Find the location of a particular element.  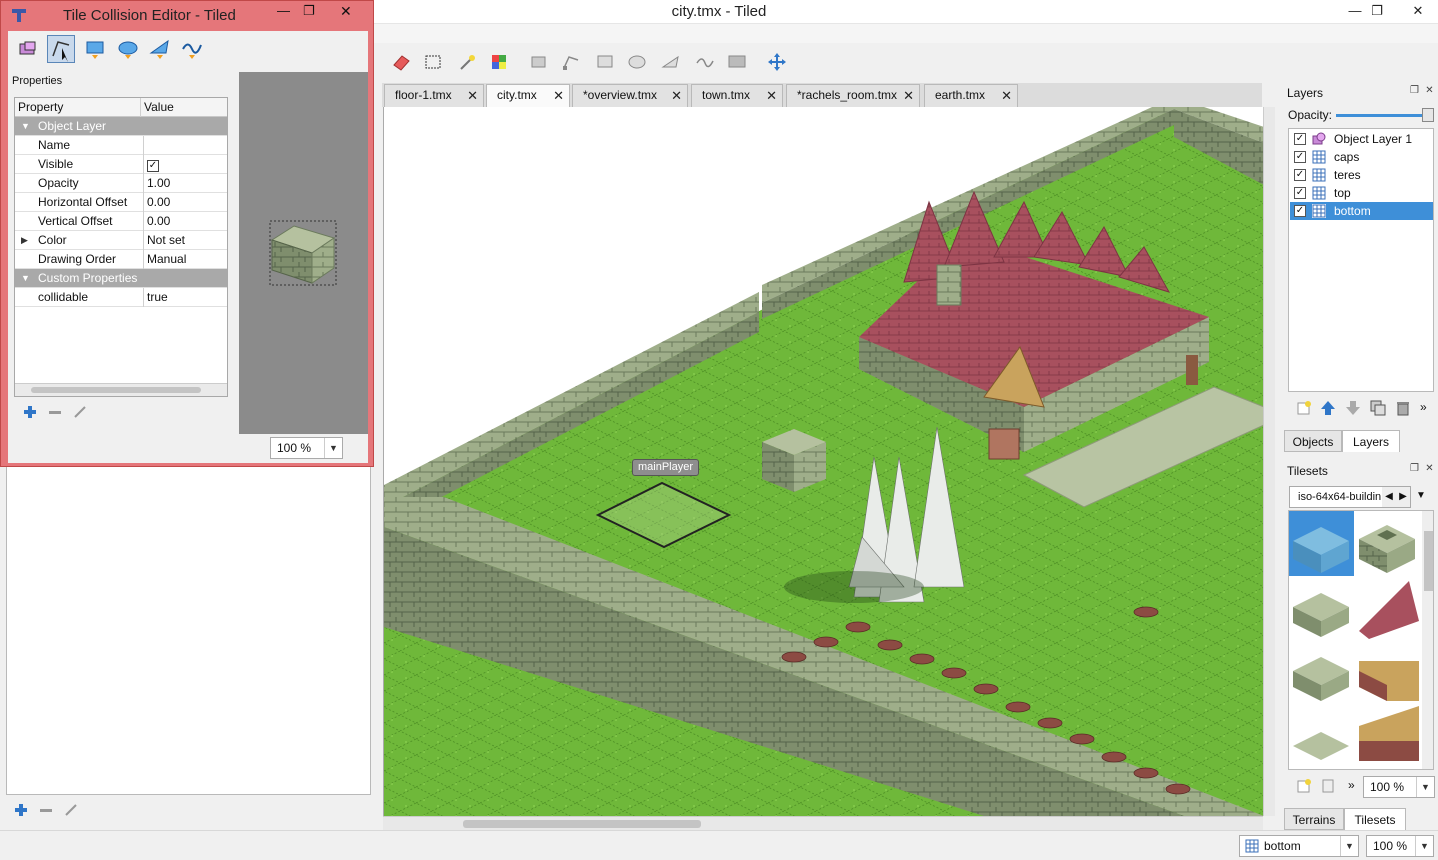

property-row-opacity: Opacity 1.00 is located at coordinates (121, 183).